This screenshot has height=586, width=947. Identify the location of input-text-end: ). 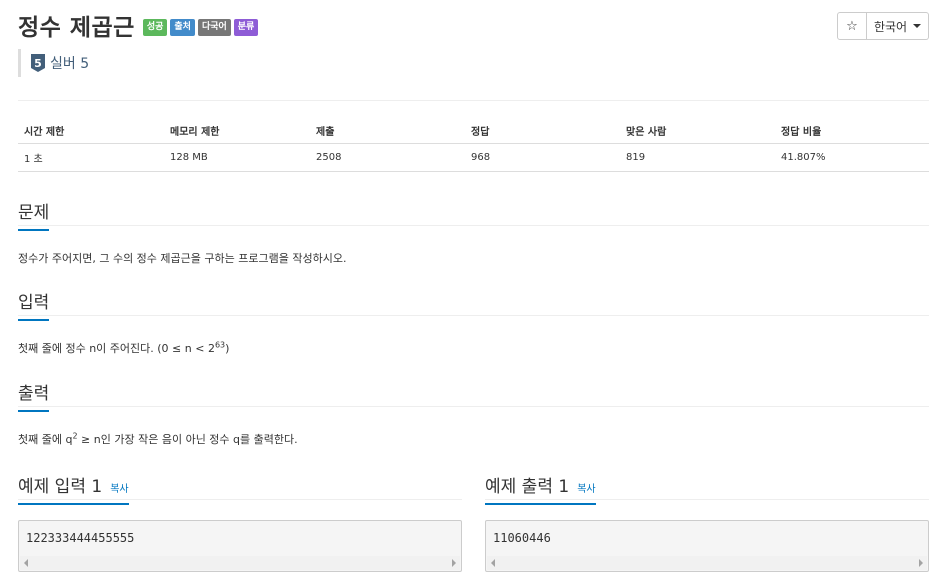
(227, 348).